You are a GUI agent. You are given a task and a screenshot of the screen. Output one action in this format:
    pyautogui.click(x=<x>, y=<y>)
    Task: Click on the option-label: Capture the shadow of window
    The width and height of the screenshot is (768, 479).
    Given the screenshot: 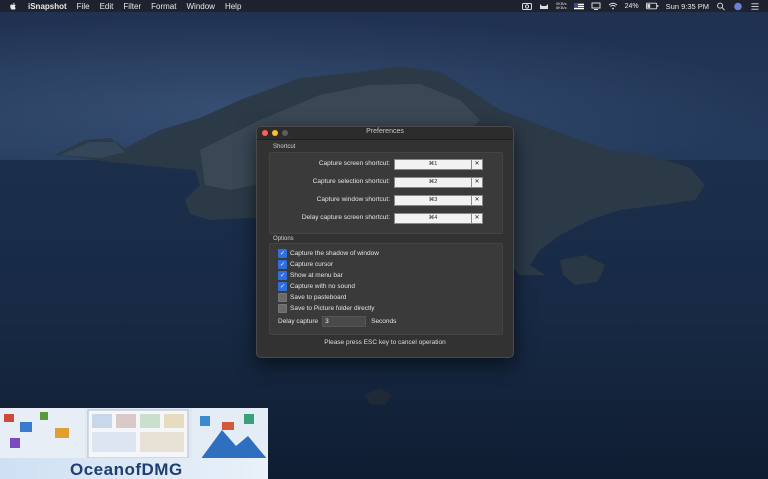 What is the action you would take?
    pyautogui.click(x=334, y=253)
    